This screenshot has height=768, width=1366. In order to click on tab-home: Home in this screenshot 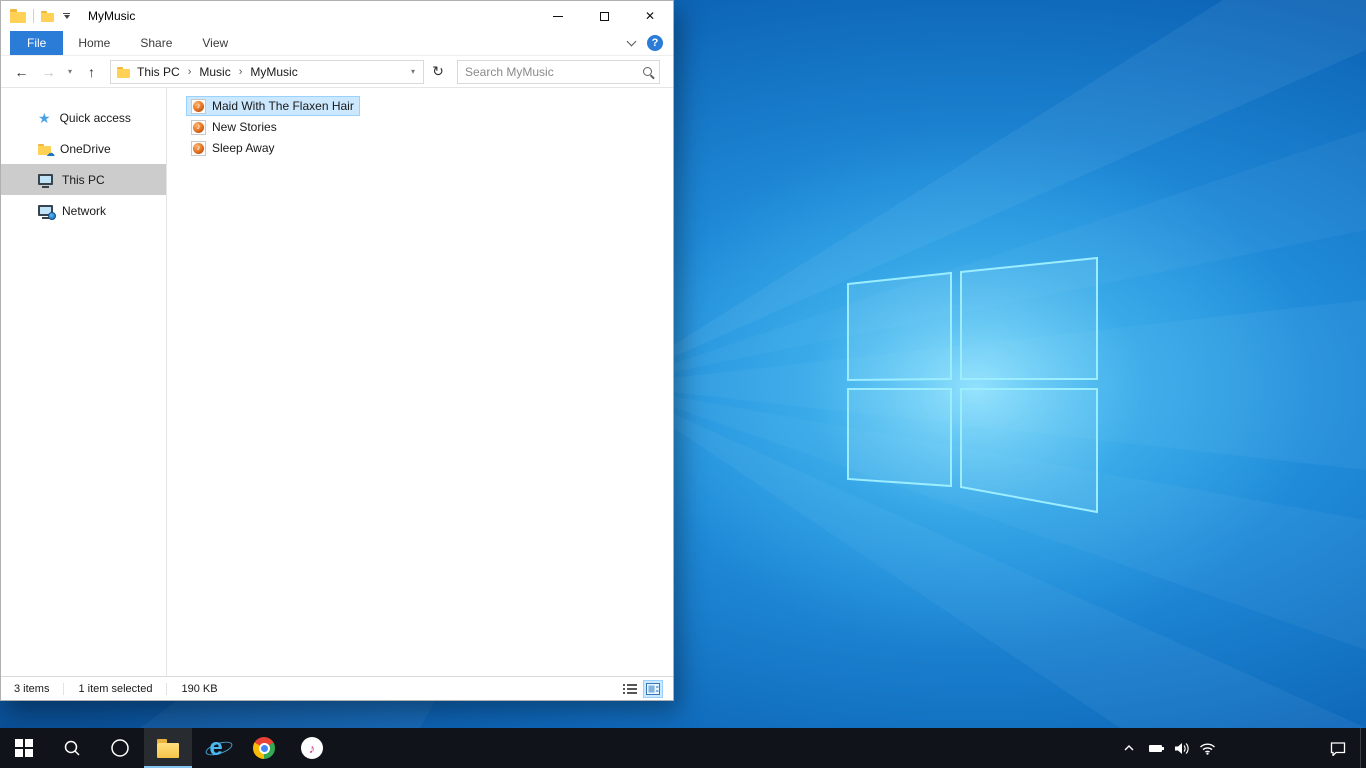, I will do `click(94, 43)`.